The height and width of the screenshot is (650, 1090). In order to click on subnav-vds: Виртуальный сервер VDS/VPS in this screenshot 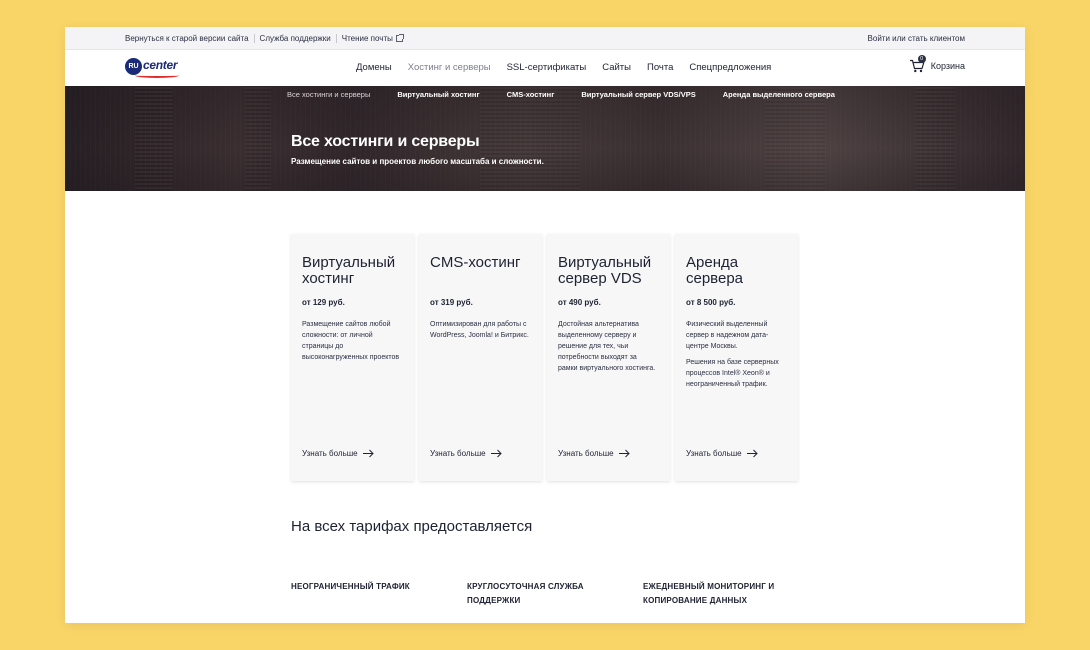, I will do `click(638, 94)`.